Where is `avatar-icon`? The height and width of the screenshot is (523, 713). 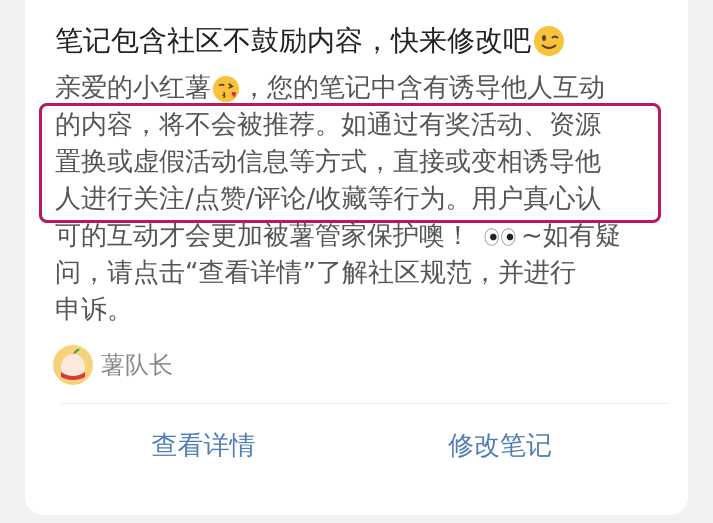
avatar-icon is located at coordinates (73, 365).